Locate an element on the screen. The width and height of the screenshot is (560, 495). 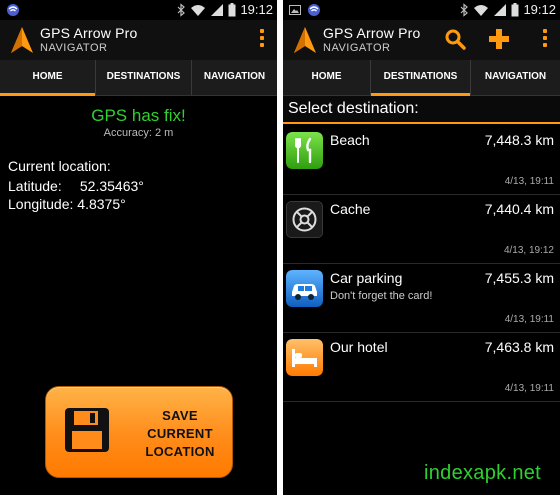
destination-distance: 7,448.3 km is located at coordinates (519, 140).